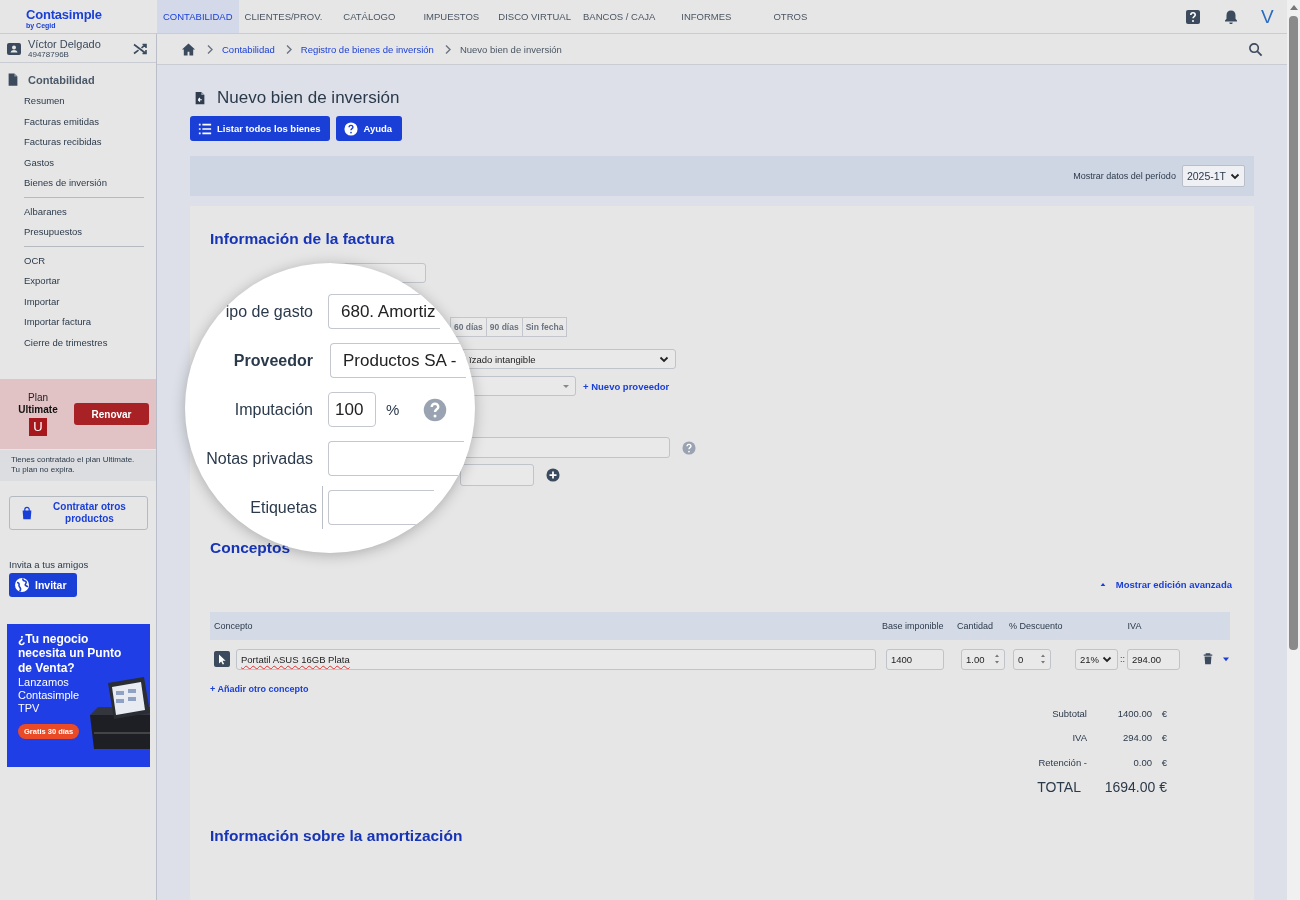  I want to click on vat-rate-select: 21%, so click(1096, 659).